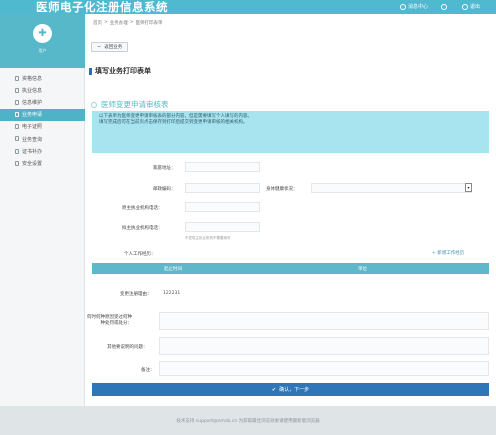  Describe the element at coordinates (130, 104) in the screenshot. I see `card-title: 医师变更申请审核表` at that location.